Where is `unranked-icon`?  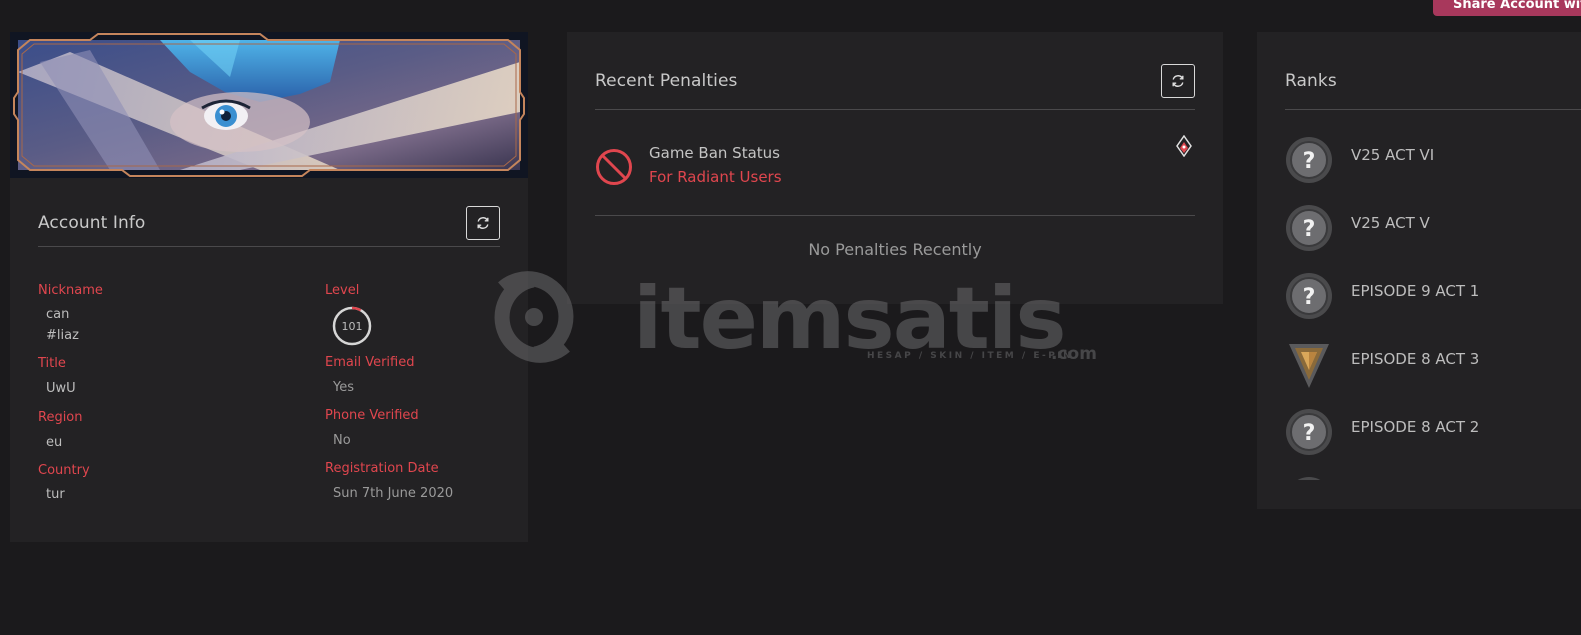 unranked-icon is located at coordinates (1309, 478).